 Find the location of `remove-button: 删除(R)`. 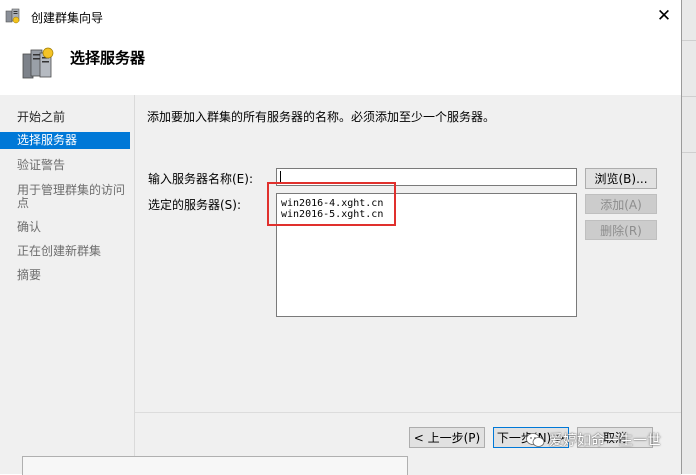

remove-button: 删除(R) is located at coordinates (621, 230).